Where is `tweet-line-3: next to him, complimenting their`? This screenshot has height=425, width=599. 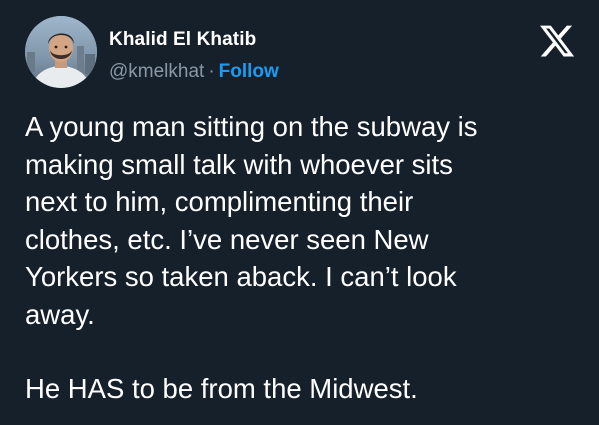
tweet-line-3: next to him, complimenting their is located at coordinates (219, 201).